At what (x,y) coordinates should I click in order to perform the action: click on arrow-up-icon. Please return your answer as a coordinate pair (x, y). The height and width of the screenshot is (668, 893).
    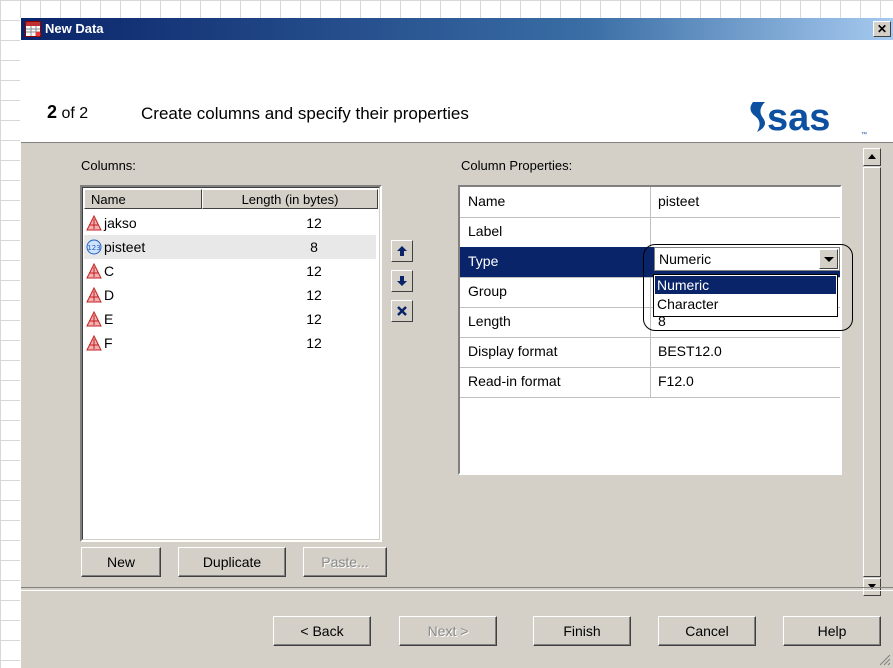
    Looking at the image, I should click on (402, 251).